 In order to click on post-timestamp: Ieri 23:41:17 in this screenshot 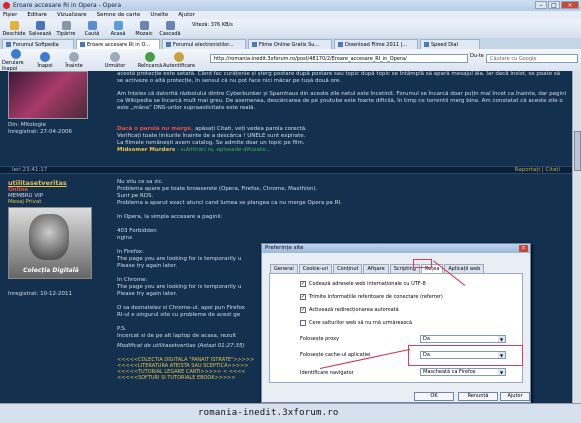, I will do `click(30, 170)`.